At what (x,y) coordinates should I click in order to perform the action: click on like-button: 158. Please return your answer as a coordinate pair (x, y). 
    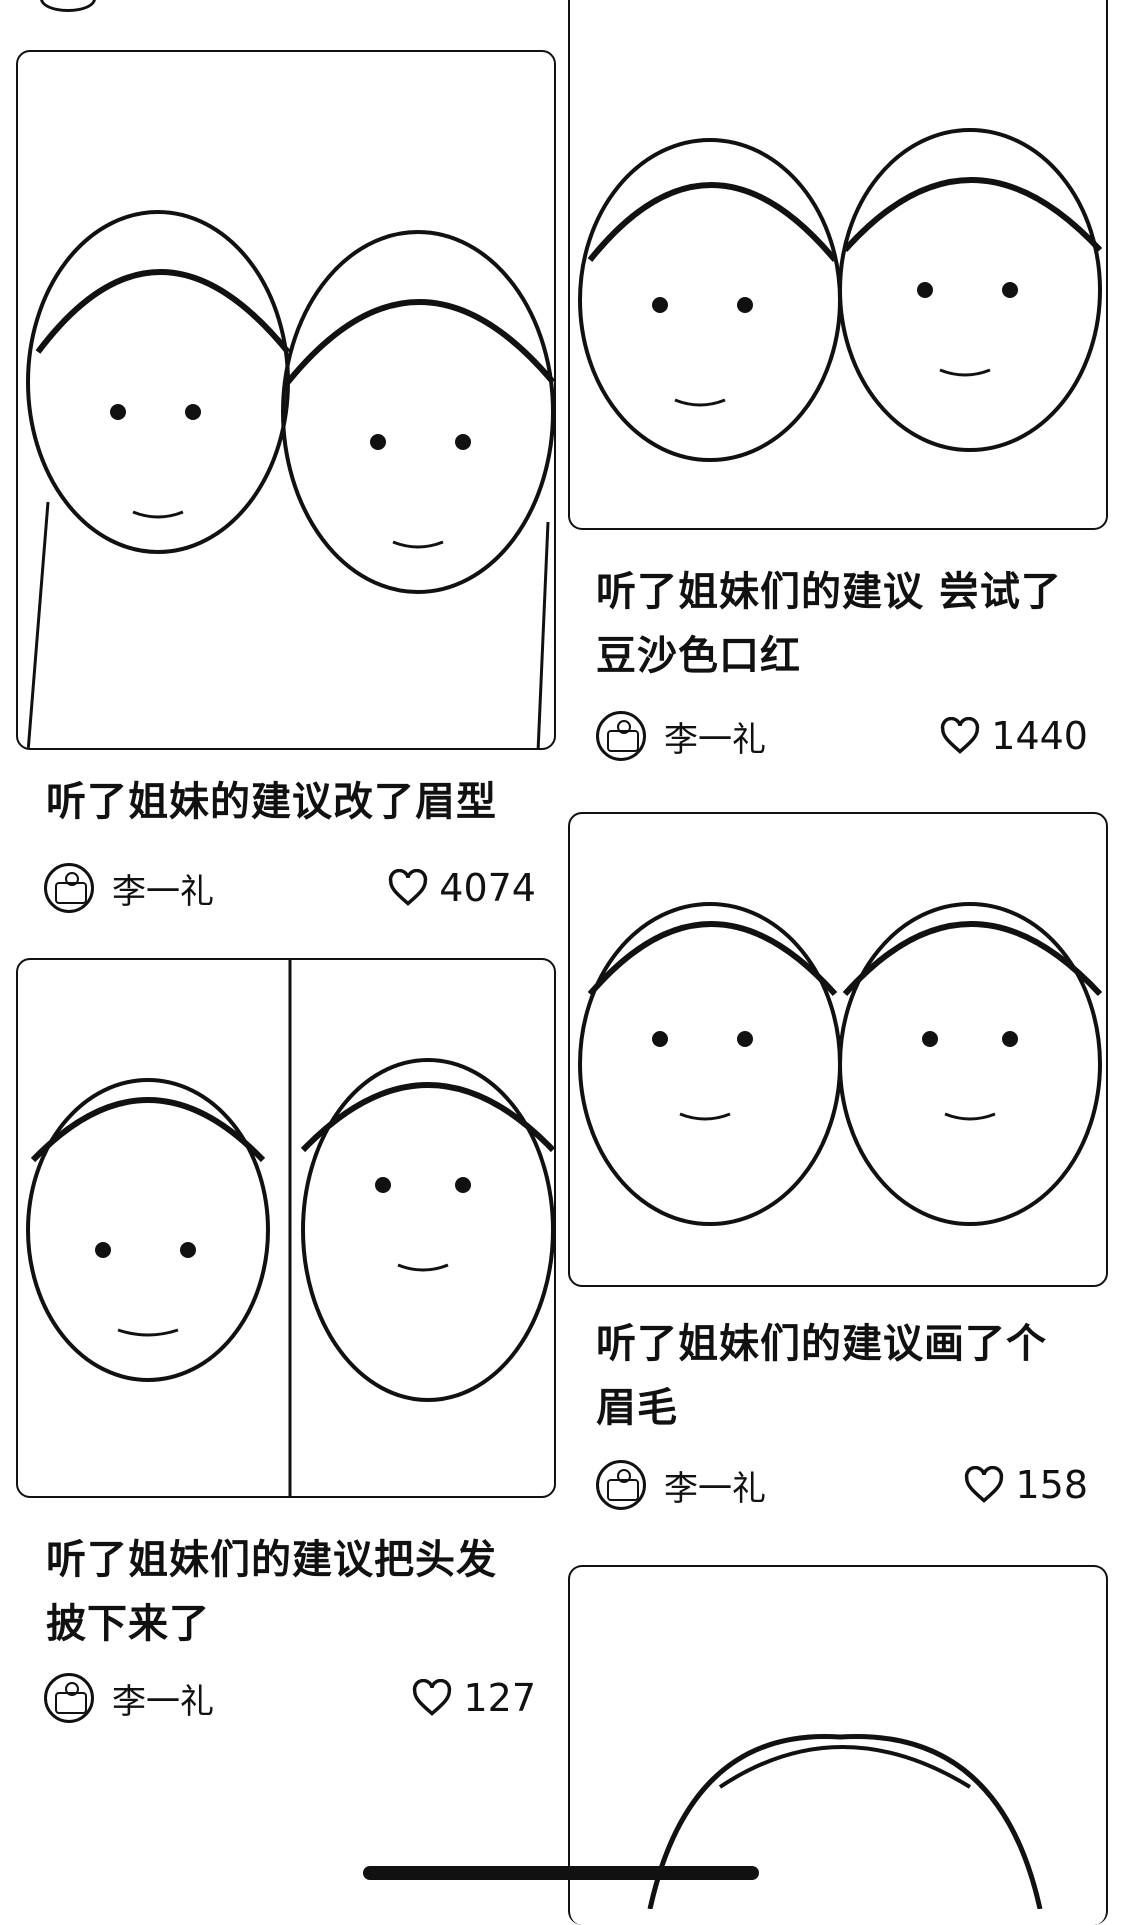
    Looking at the image, I should click on (1025, 1485).